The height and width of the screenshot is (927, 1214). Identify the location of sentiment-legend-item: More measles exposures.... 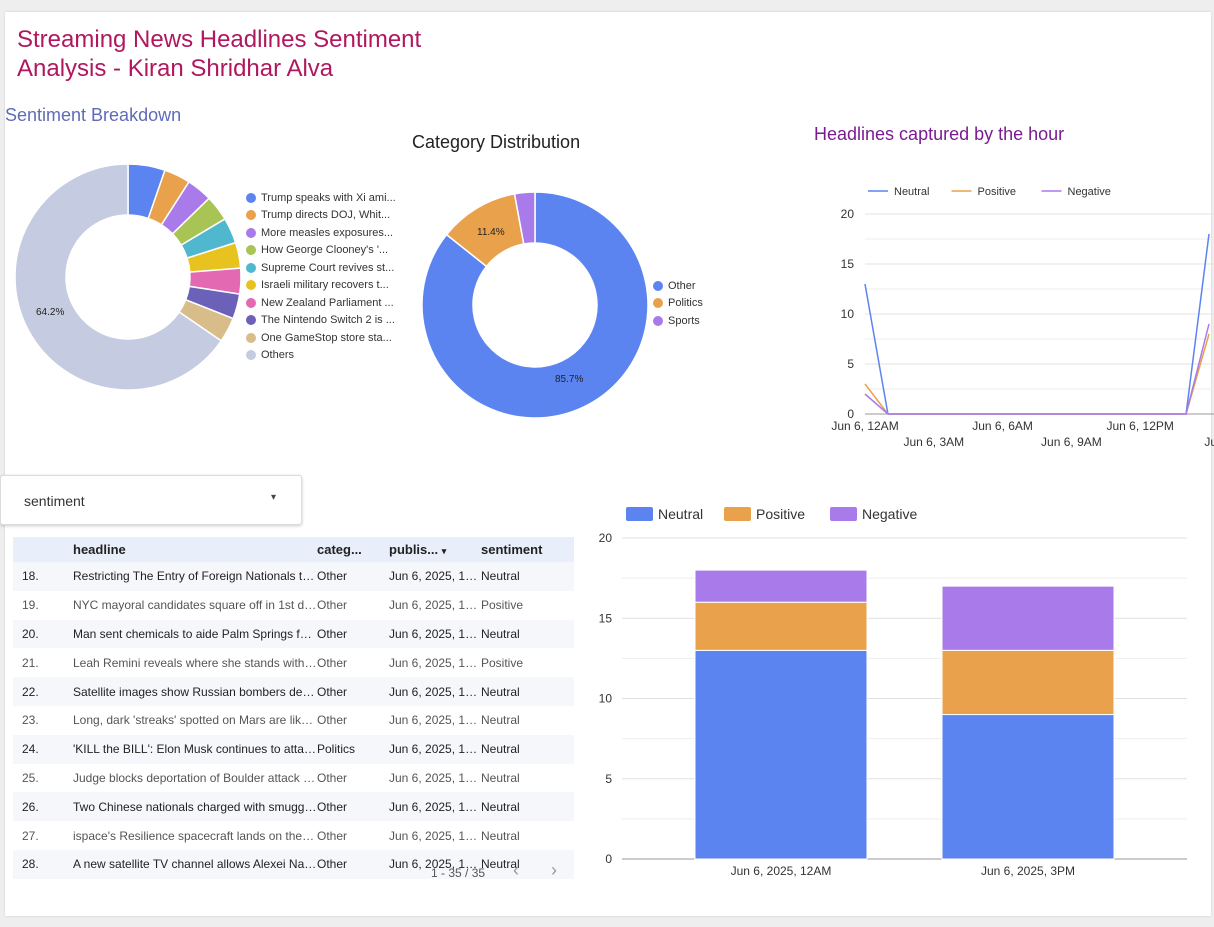
(322, 233).